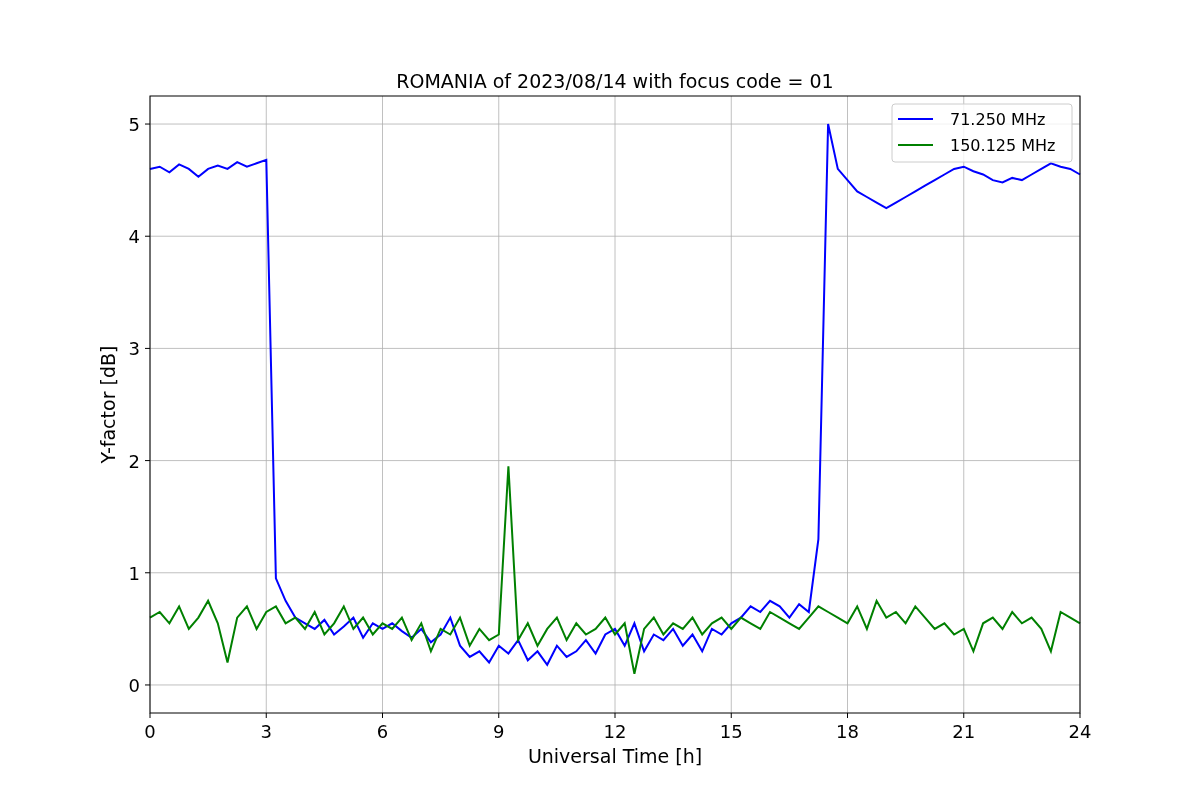  What do you see at coordinates (108, 404) in the screenshot?
I see `y-axis-label: Y-factor [dB]` at bounding box center [108, 404].